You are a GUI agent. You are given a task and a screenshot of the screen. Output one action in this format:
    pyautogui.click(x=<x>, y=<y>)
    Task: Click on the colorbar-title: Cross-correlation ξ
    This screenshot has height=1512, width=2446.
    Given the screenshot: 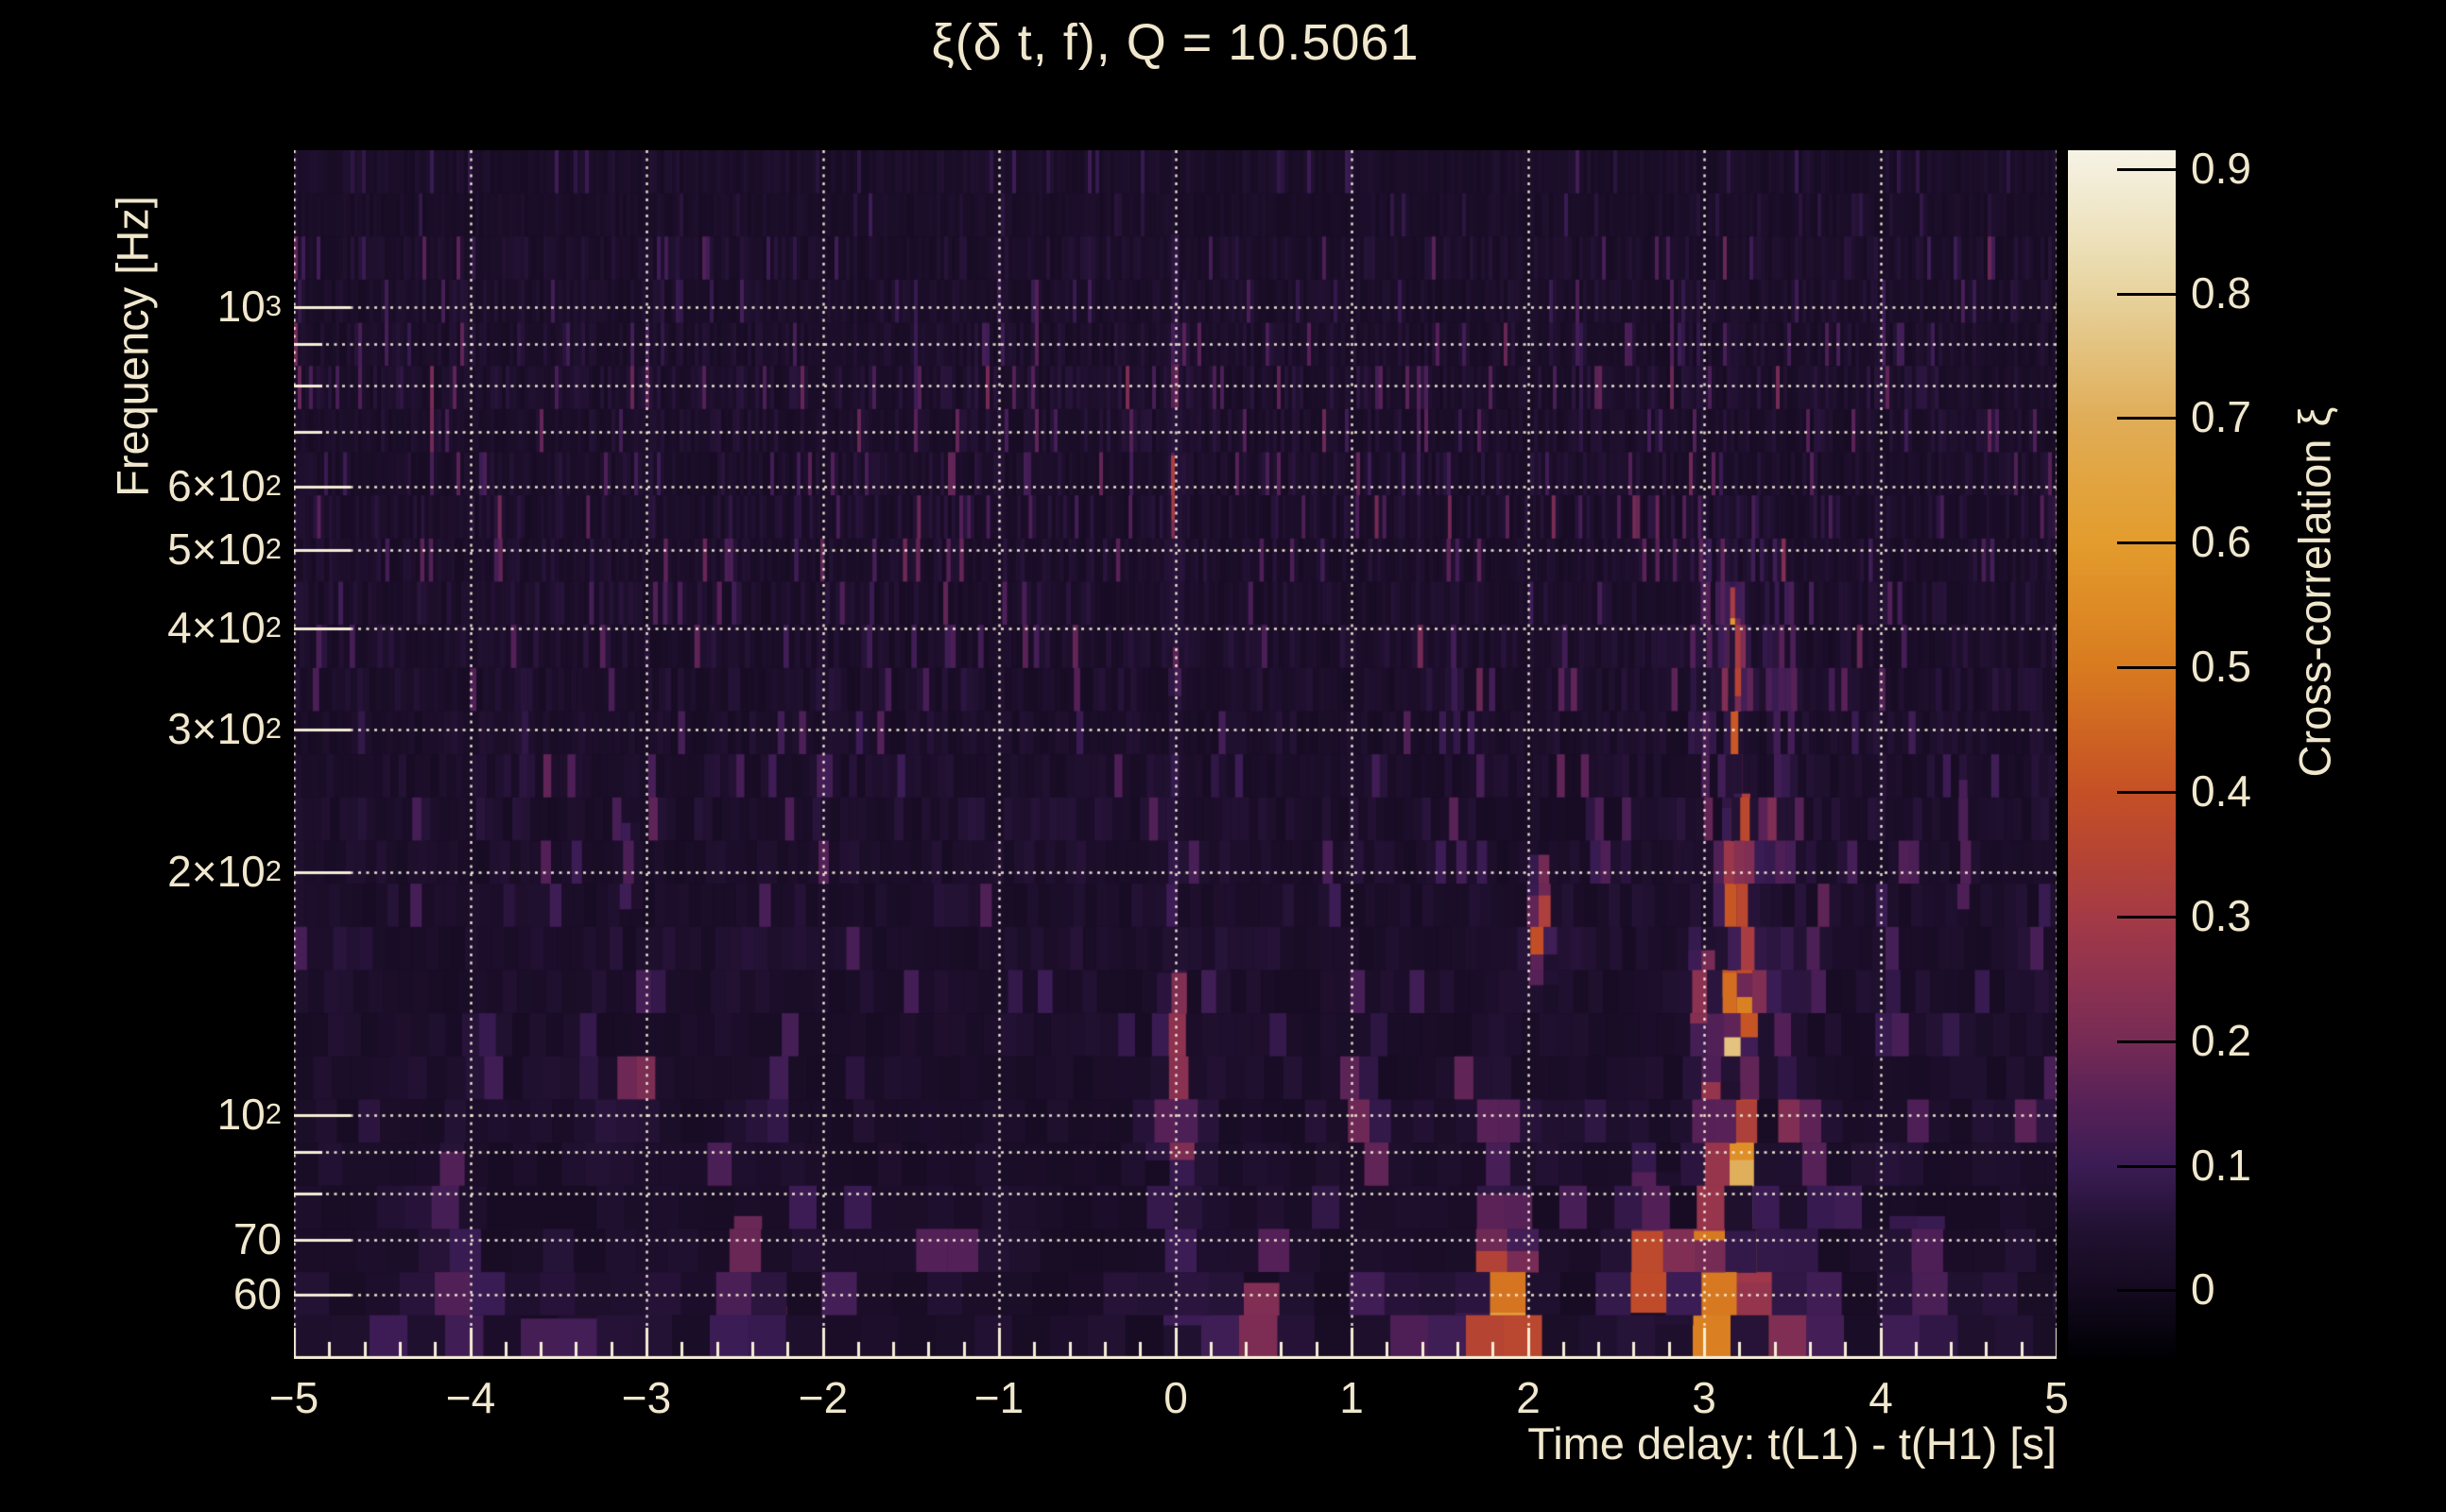 What is the action you would take?
    pyautogui.click(x=2314, y=592)
    